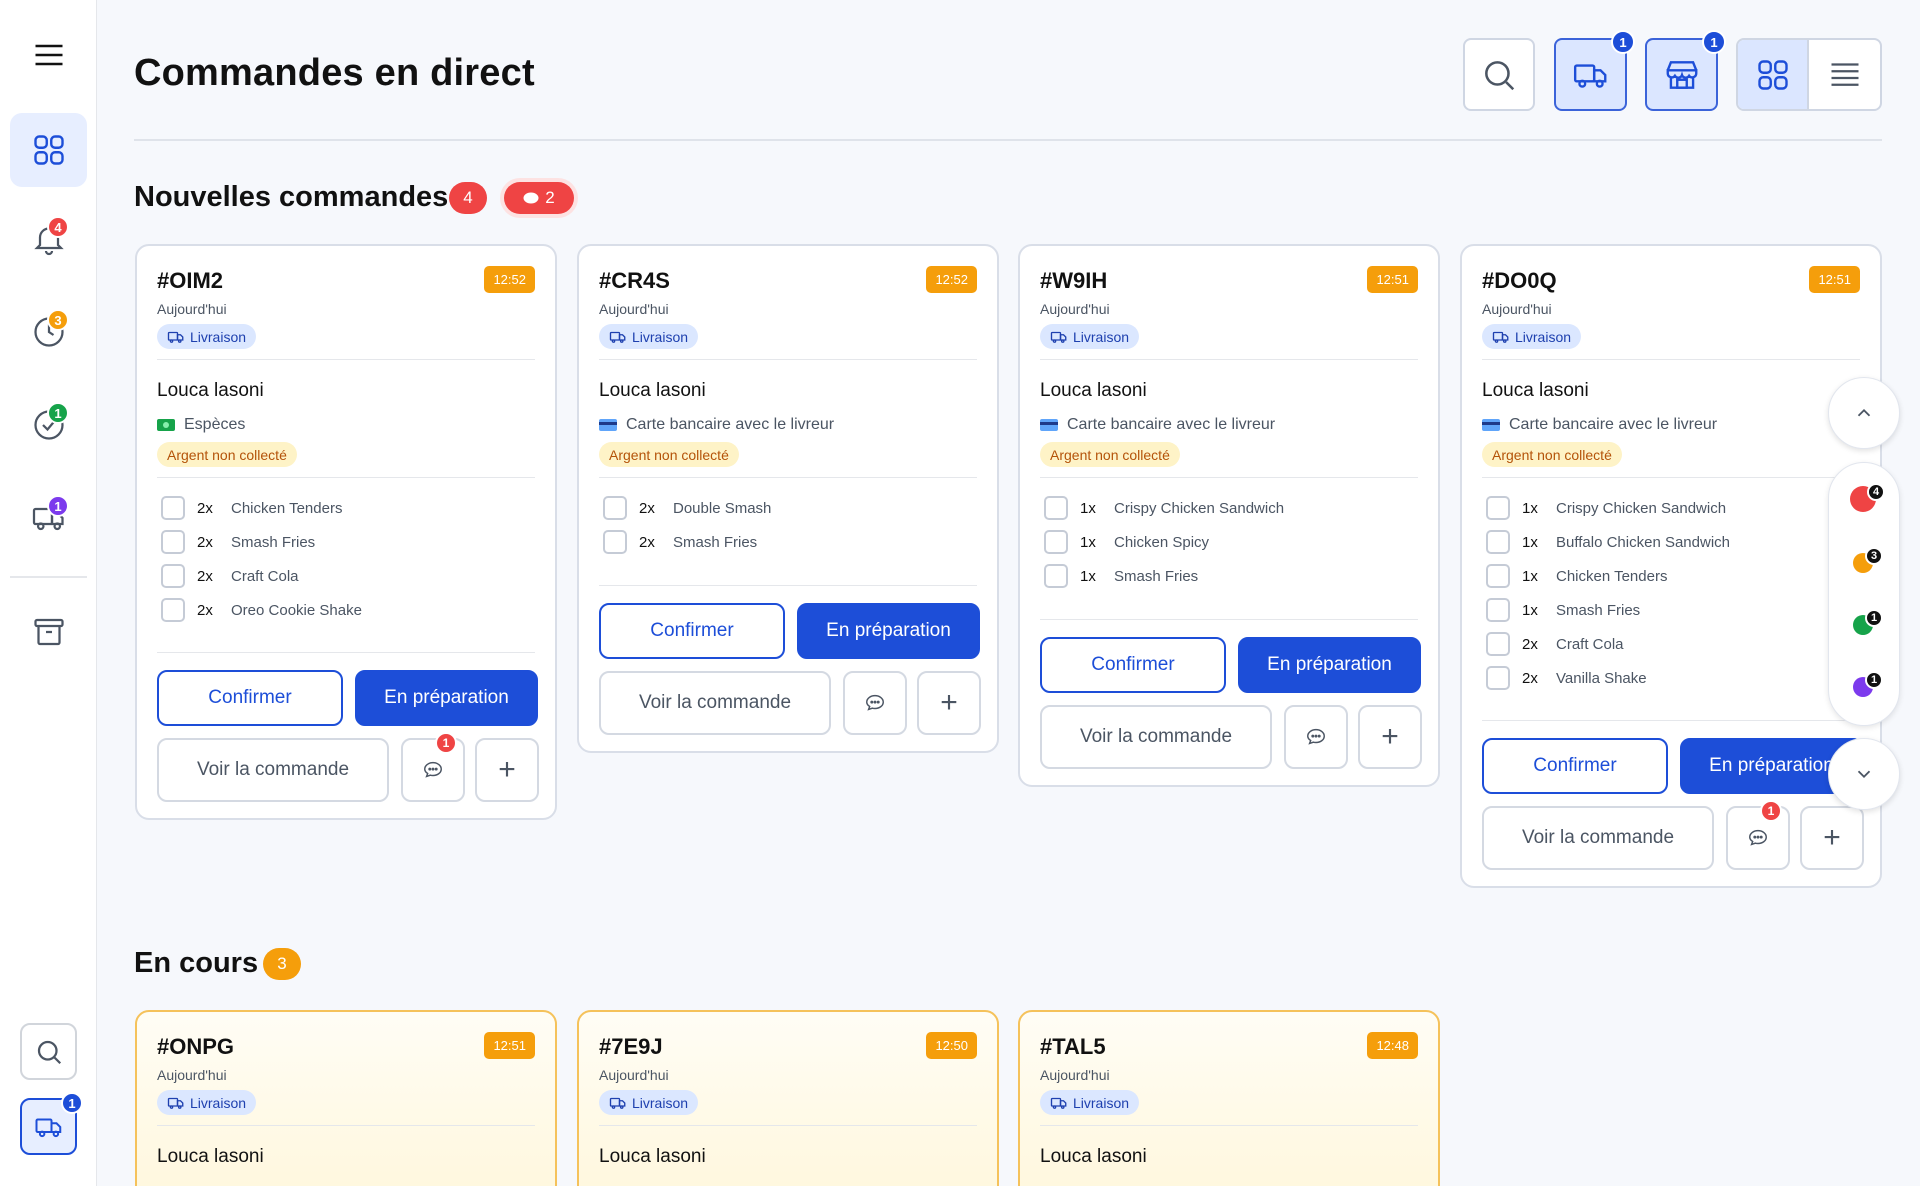 This screenshot has width=1920, height=1186. I want to click on store-filter-button: 1, so click(1685, 70).